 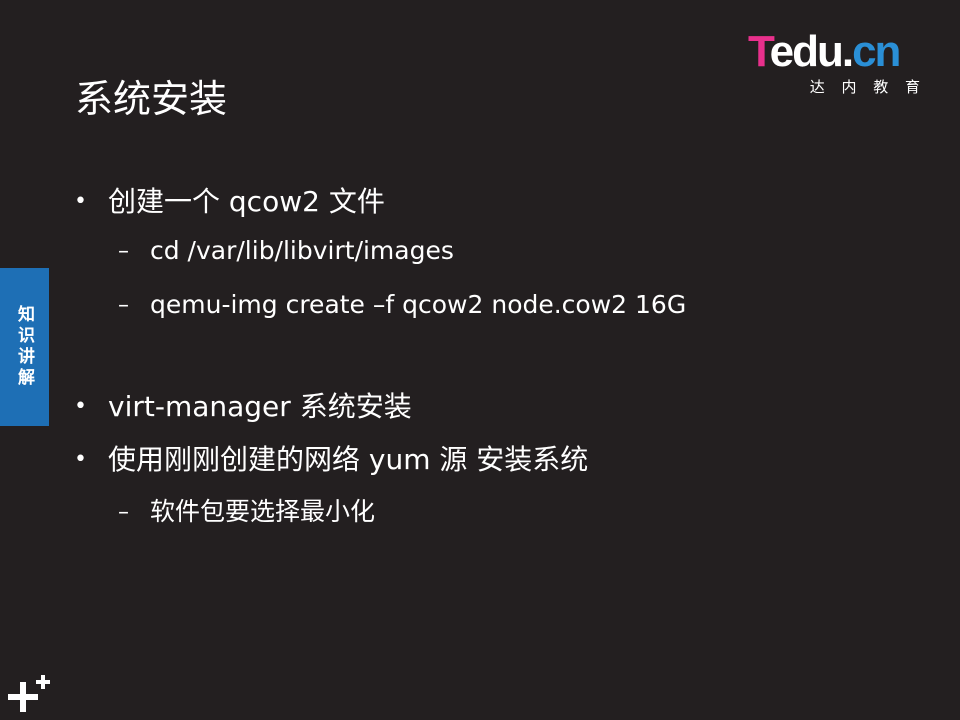 I want to click on logo-edu: edu., so click(x=811, y=51).